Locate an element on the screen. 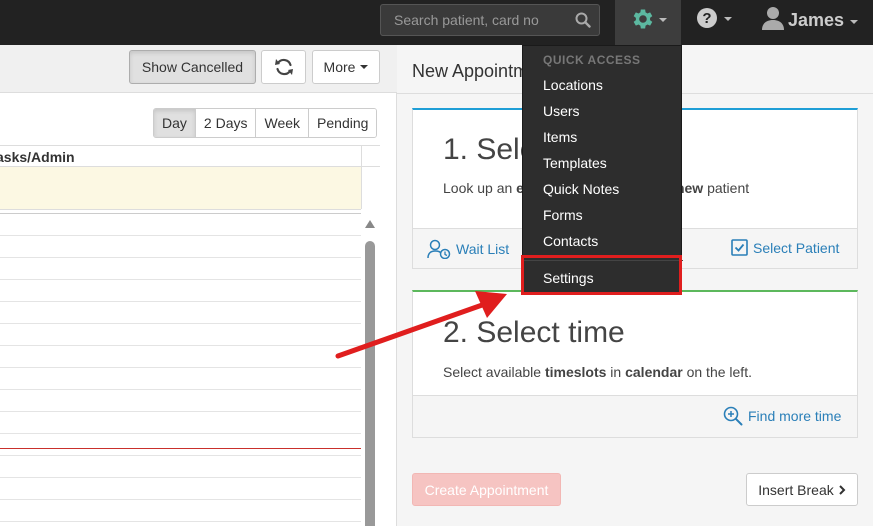 Image resolution: width=873 pixels, height=526 pixels. more-button-label: More is located at coordinates (339, 67).